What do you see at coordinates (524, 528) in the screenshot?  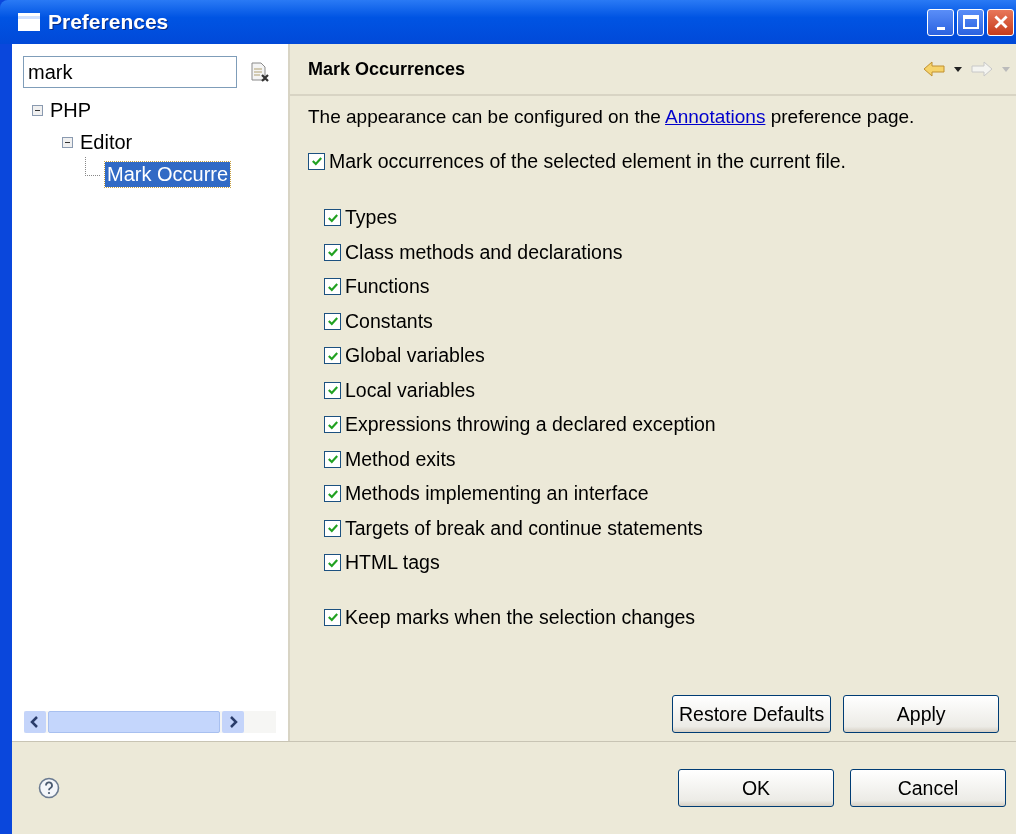 I see `checkbox-label: Targets of break and continue statements` at bounding box center [524, 528].